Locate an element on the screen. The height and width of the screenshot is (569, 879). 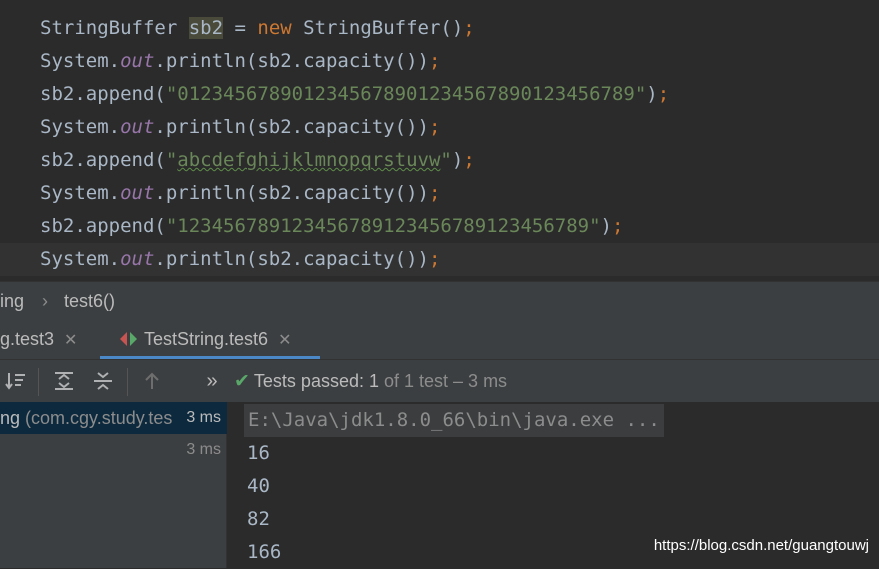
test-status: ✔ Tests passed: 1 of 1 test – 3 ms is located at coordinates (371, 381).